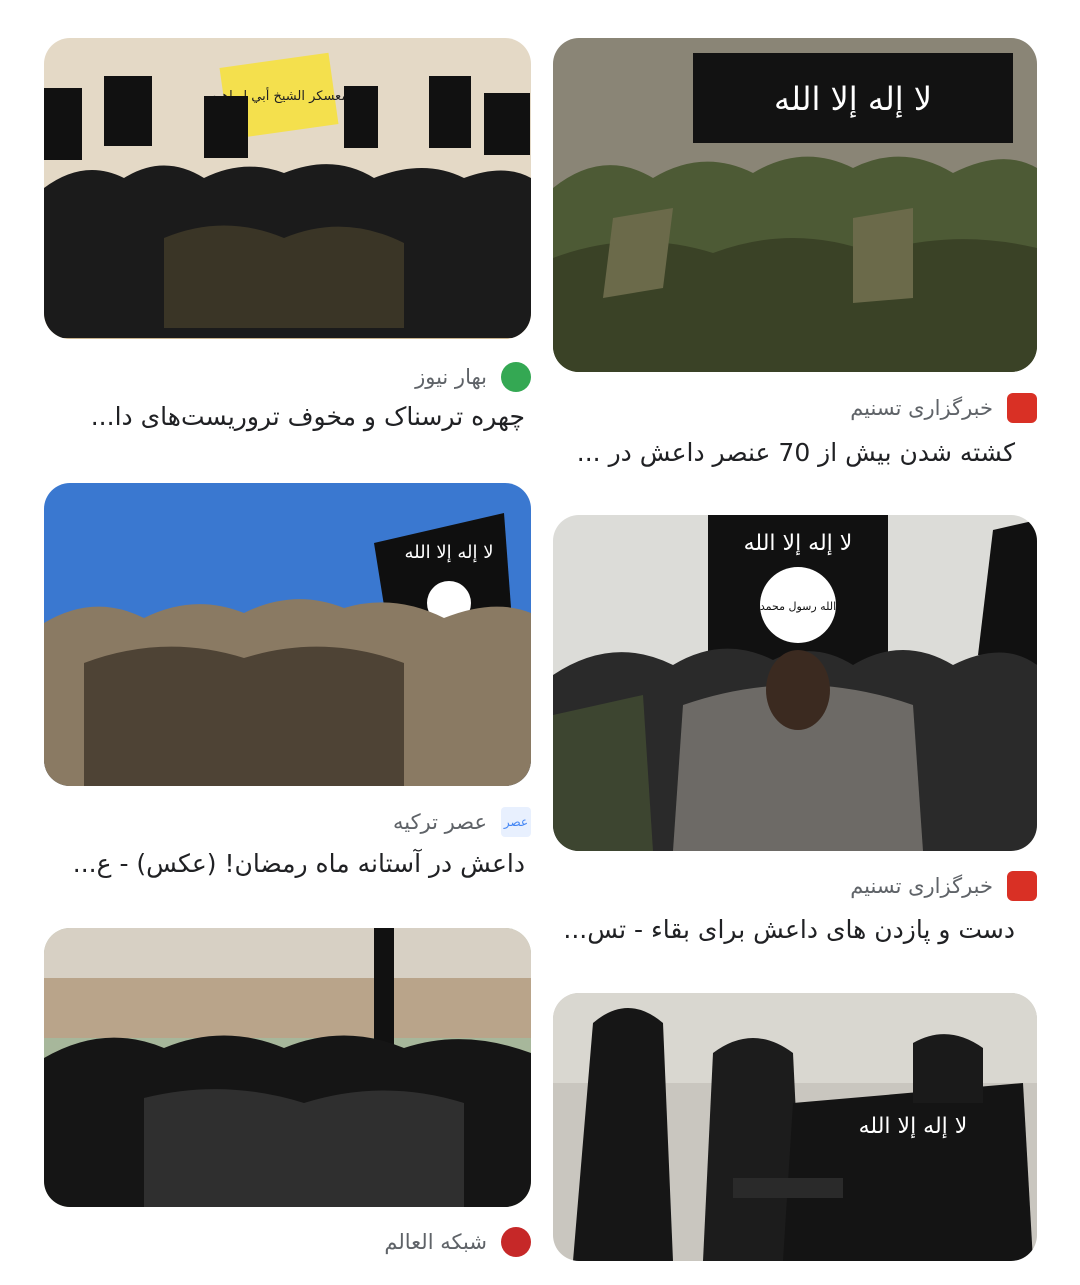 This screenshot has height=1285, width=1080. I want to click on result-source: بهار نیوز, so click(473, 377).